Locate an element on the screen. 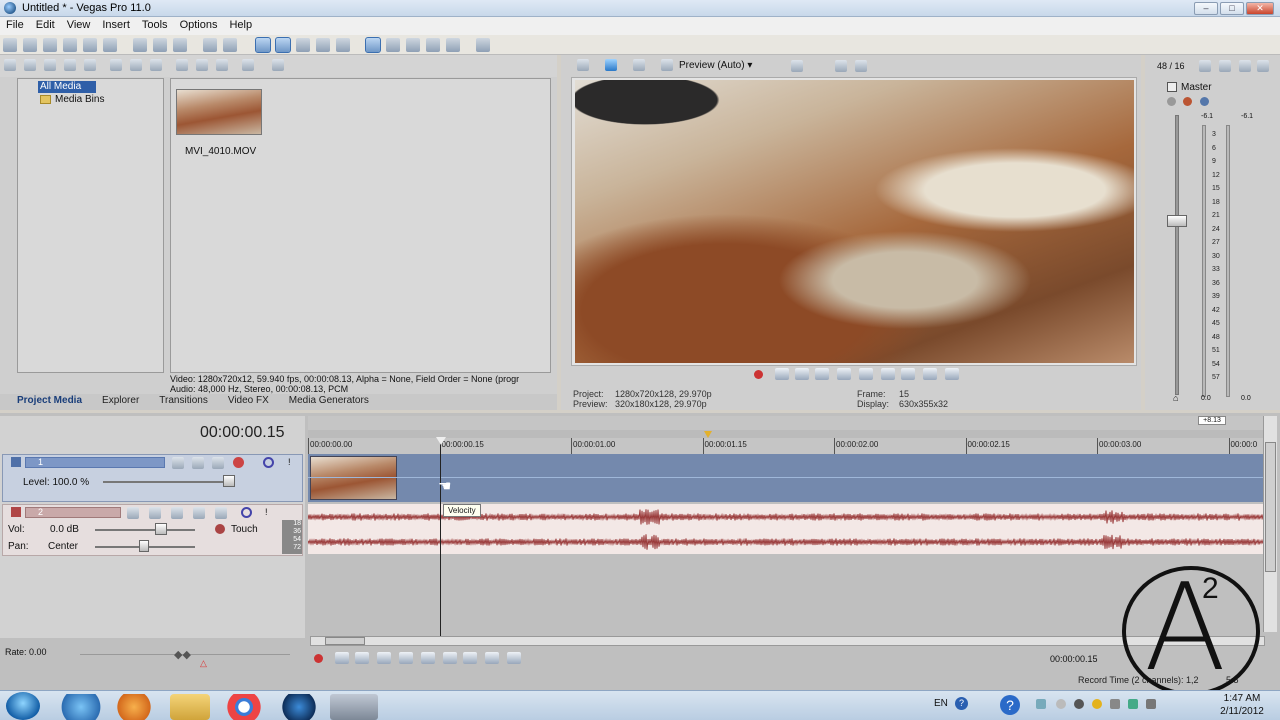 This screenshot has width=1280, height=720. timeline-go-to-start-icon is located at coordinates (450, 658).